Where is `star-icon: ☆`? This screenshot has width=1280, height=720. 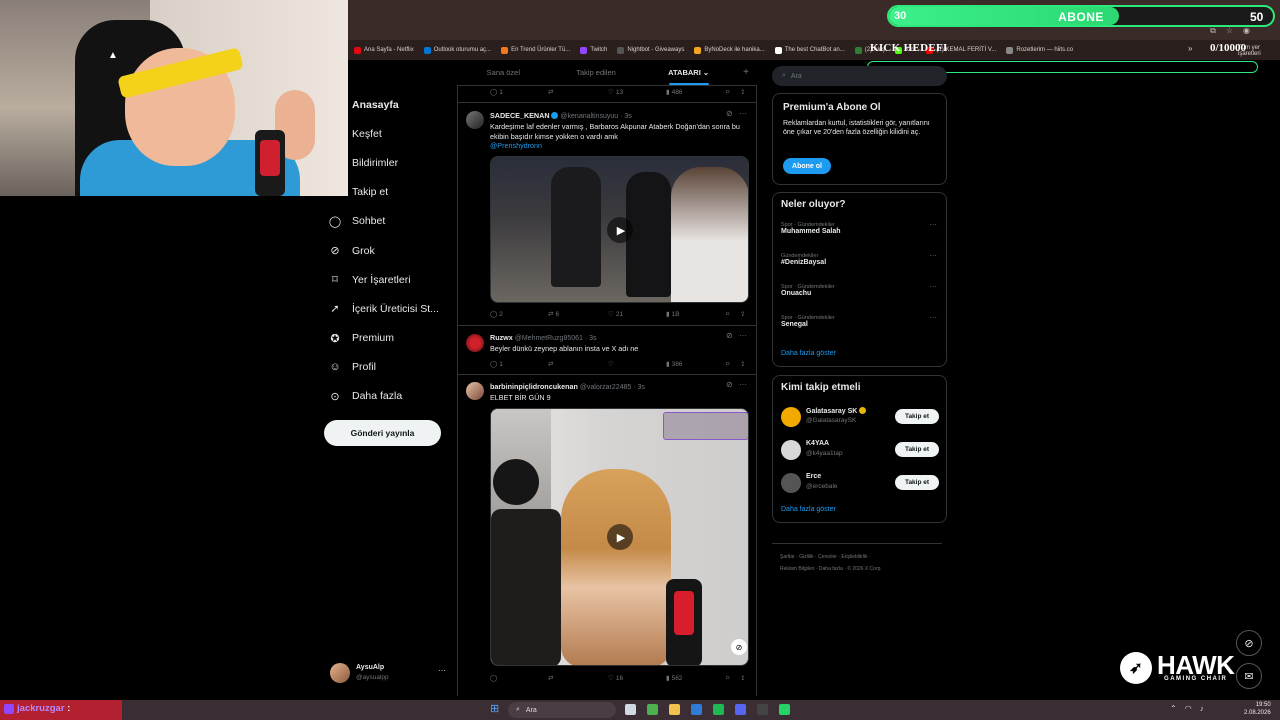
star-icon: ☆ is located at coordinates (1229, 31).